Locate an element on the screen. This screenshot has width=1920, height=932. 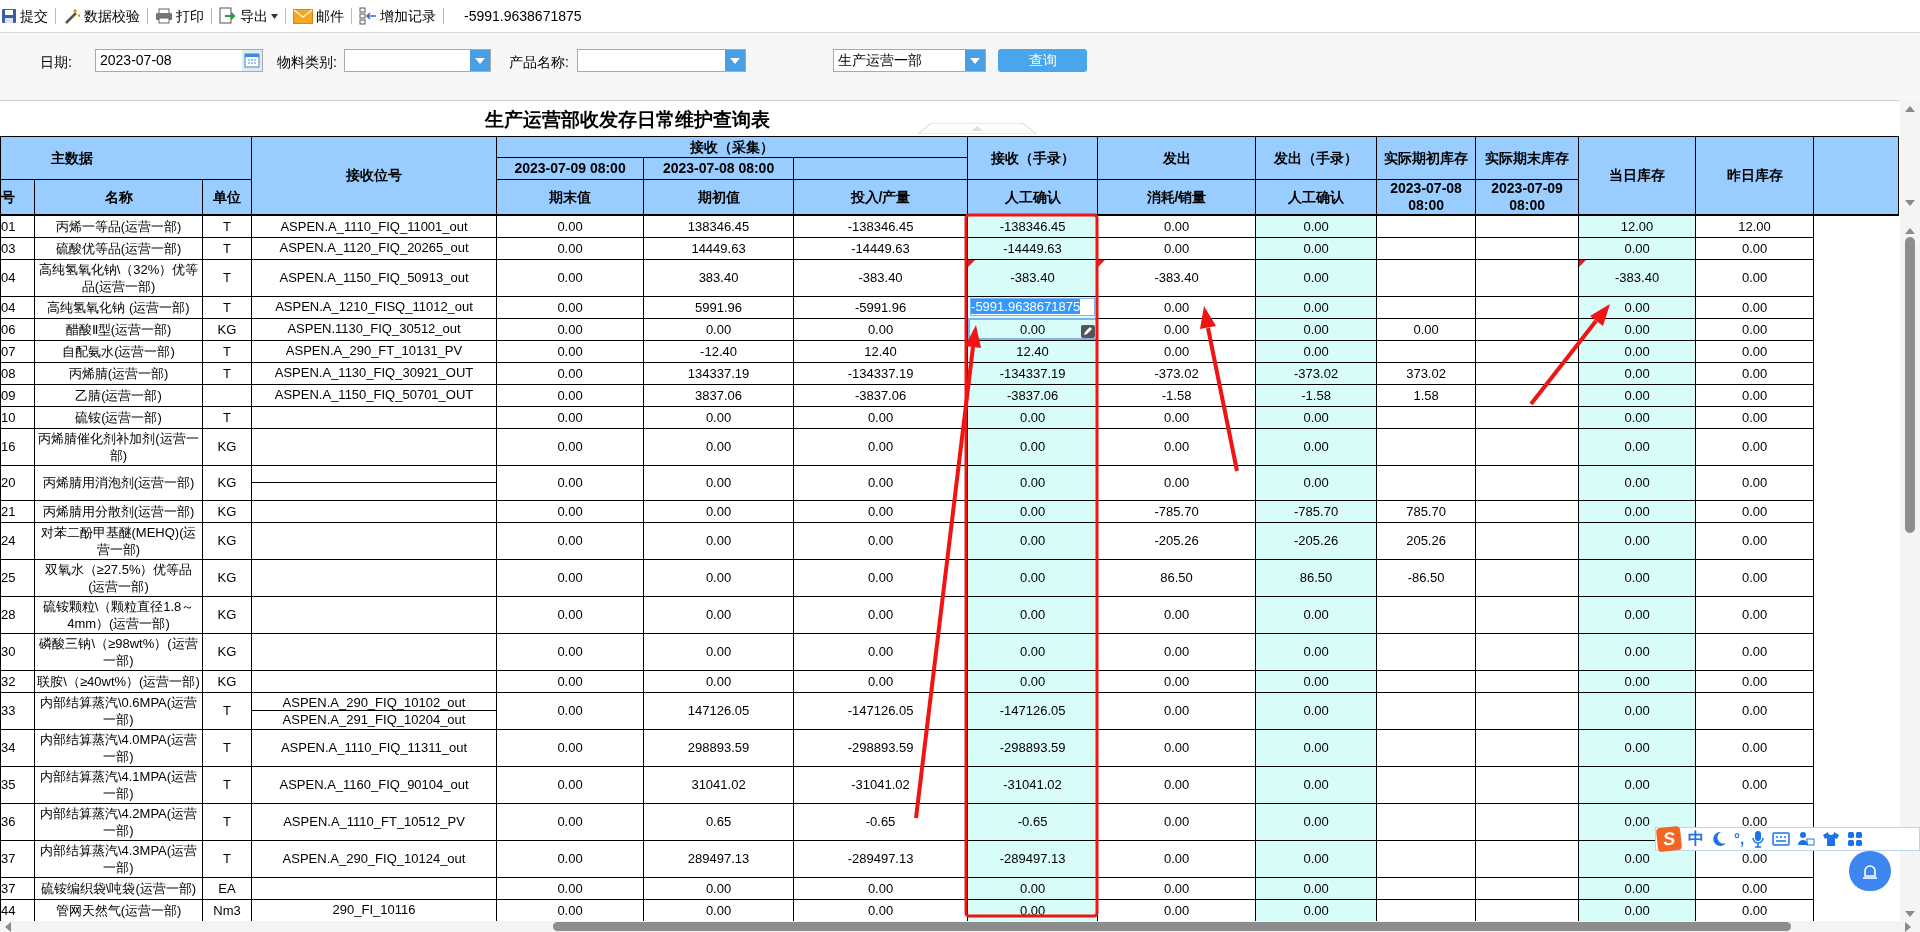
table-cell: 3837.06 is located at coordinates (718, 395).